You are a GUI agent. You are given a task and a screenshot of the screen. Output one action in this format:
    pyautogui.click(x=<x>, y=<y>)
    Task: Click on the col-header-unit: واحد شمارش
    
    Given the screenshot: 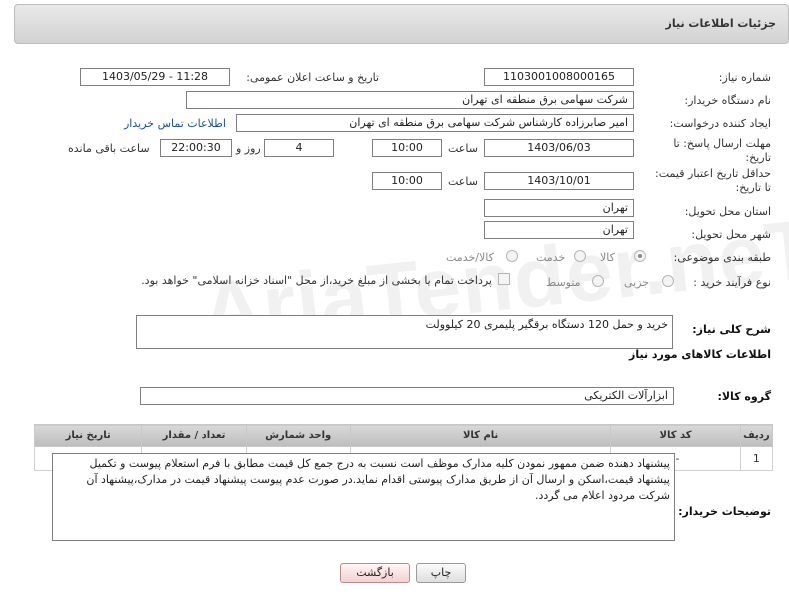 What is the action you would take?
    pyautogui.click(x=298, y=435)
    